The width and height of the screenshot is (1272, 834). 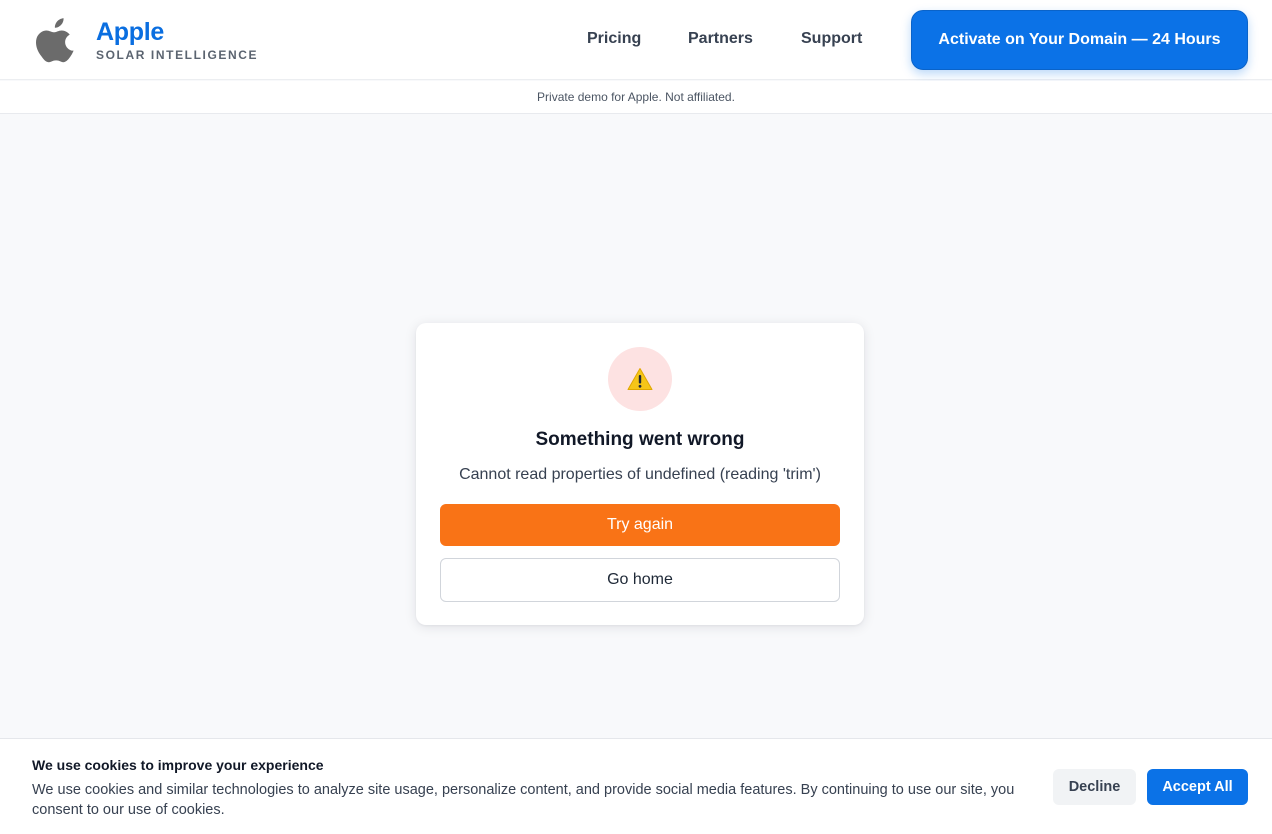 I want to click on apple-logo-icon, so click(x=55, y=40).